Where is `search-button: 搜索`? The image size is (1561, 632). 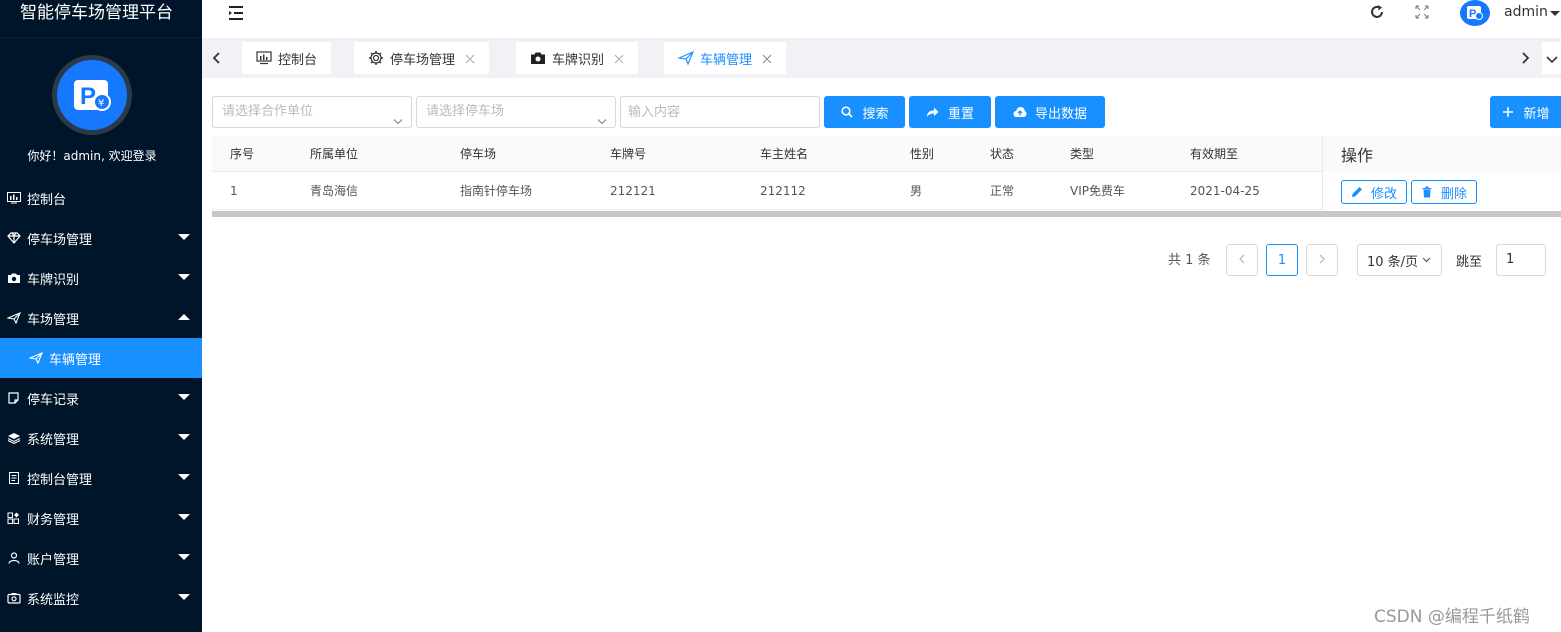 search-button: 搜索 is located at coordinates (864, 112).